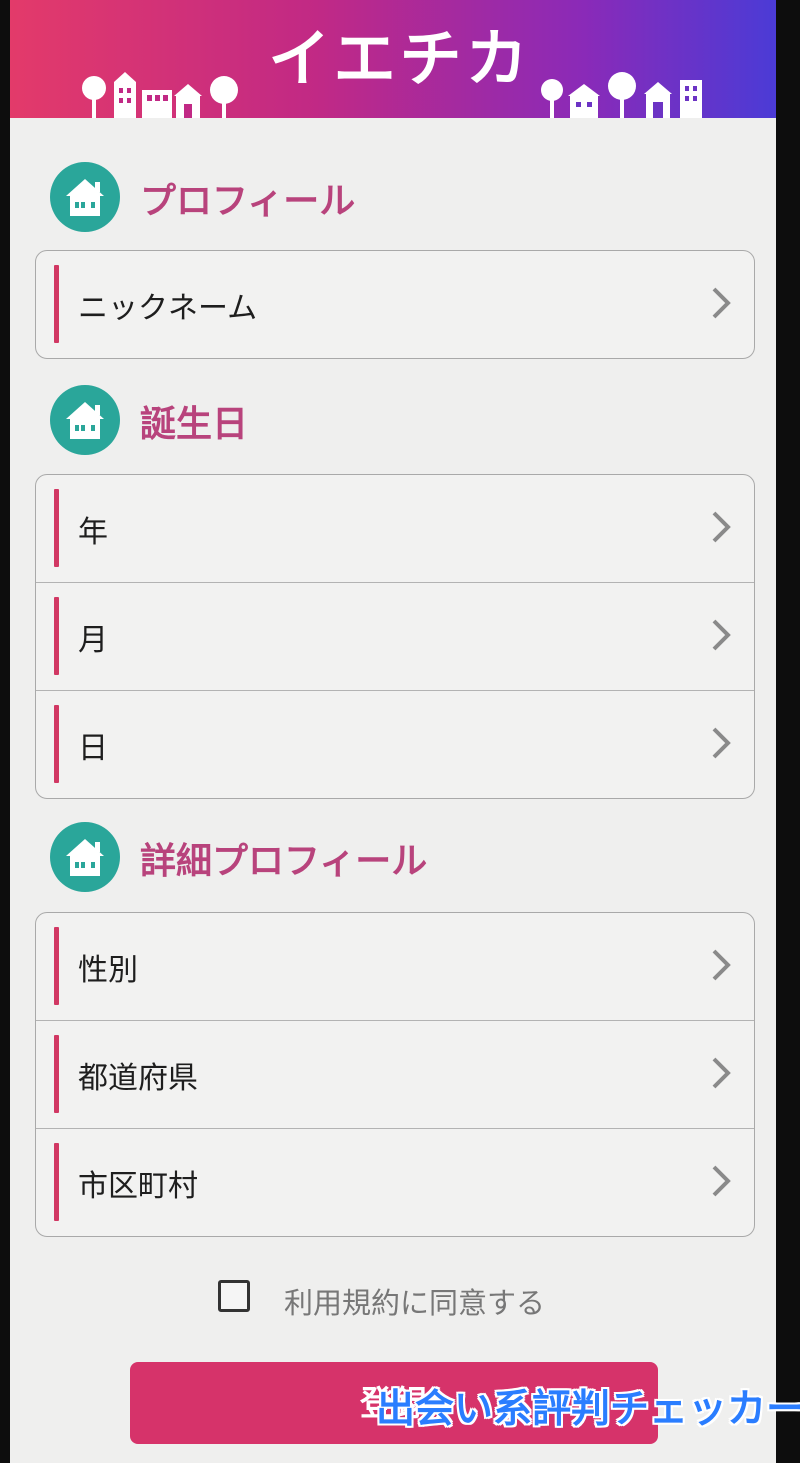  Describe the element at coordinates (93, 640) in the screenshot. I see `row-label: 月` at that location.